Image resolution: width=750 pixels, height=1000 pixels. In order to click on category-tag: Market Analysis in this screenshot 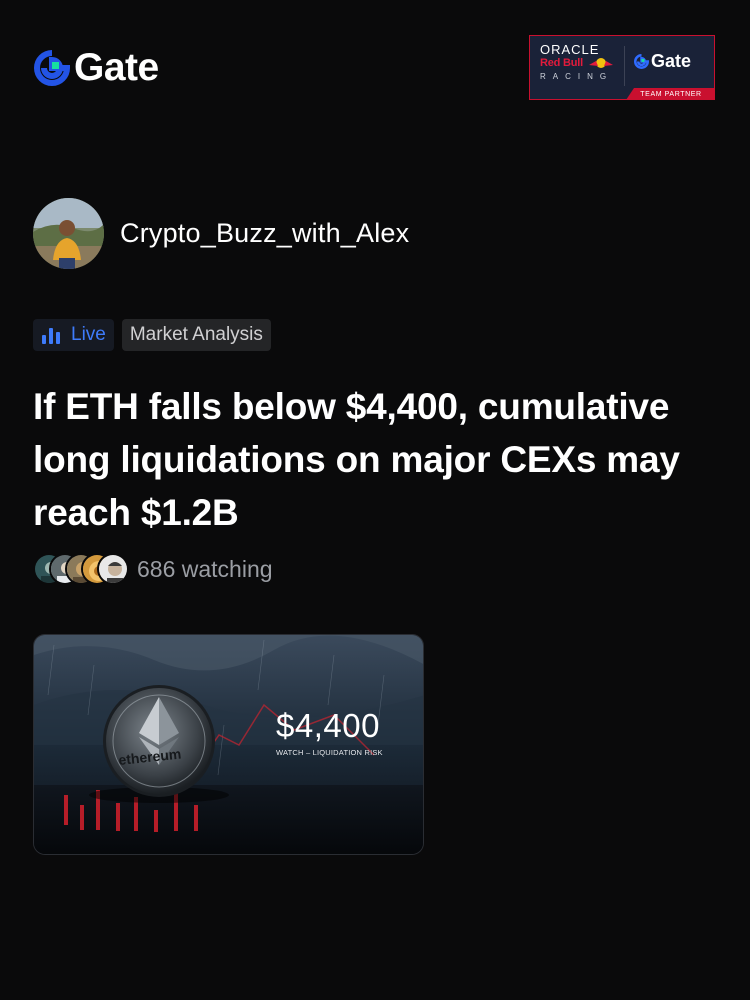, I will do `click(196, 335)`.